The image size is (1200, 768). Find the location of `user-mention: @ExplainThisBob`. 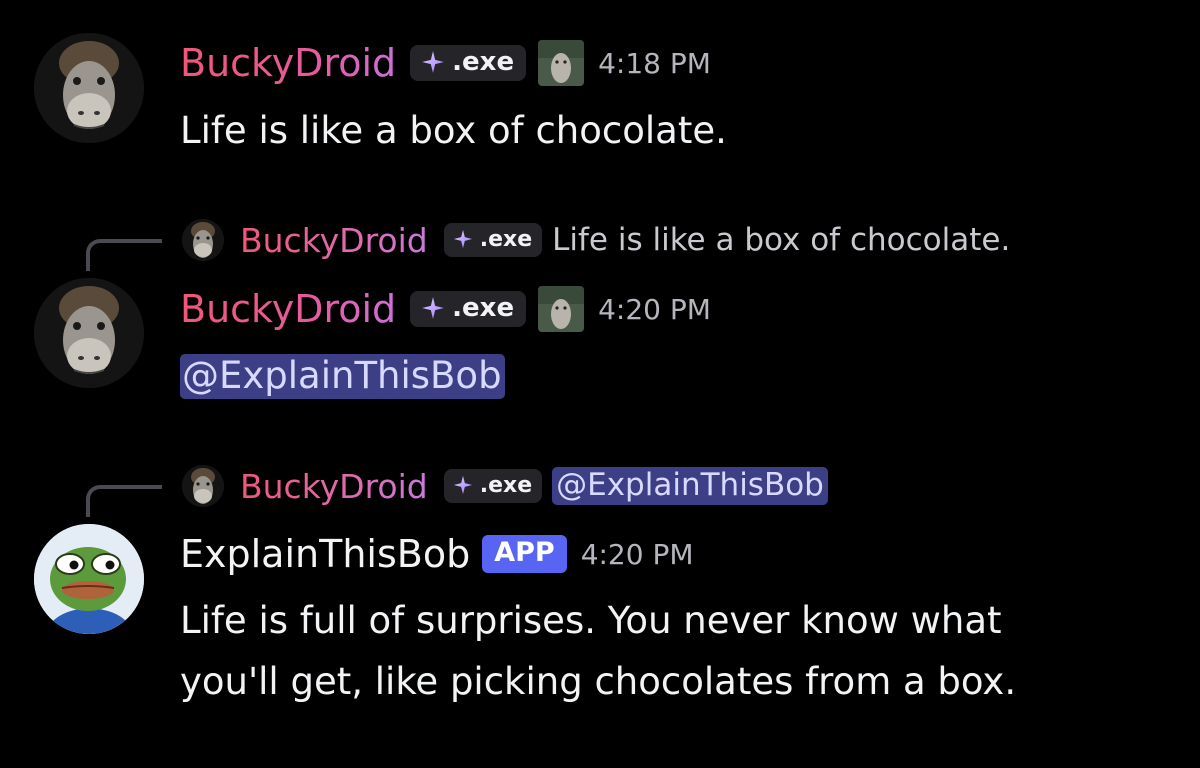

user-mention: @ExplainThisBob is located at coordinates (342, 376).